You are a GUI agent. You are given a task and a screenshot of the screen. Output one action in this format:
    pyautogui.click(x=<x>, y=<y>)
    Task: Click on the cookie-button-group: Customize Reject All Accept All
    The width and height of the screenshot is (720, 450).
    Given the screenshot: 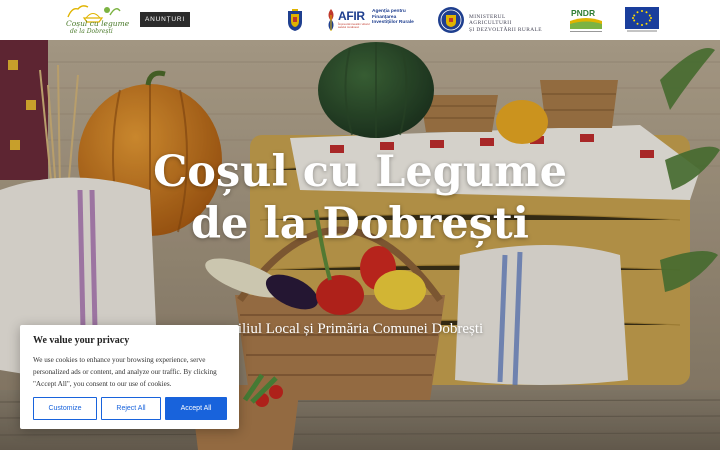 What is the action you would take?
    pyautogui.click(x=130, y=408)
    